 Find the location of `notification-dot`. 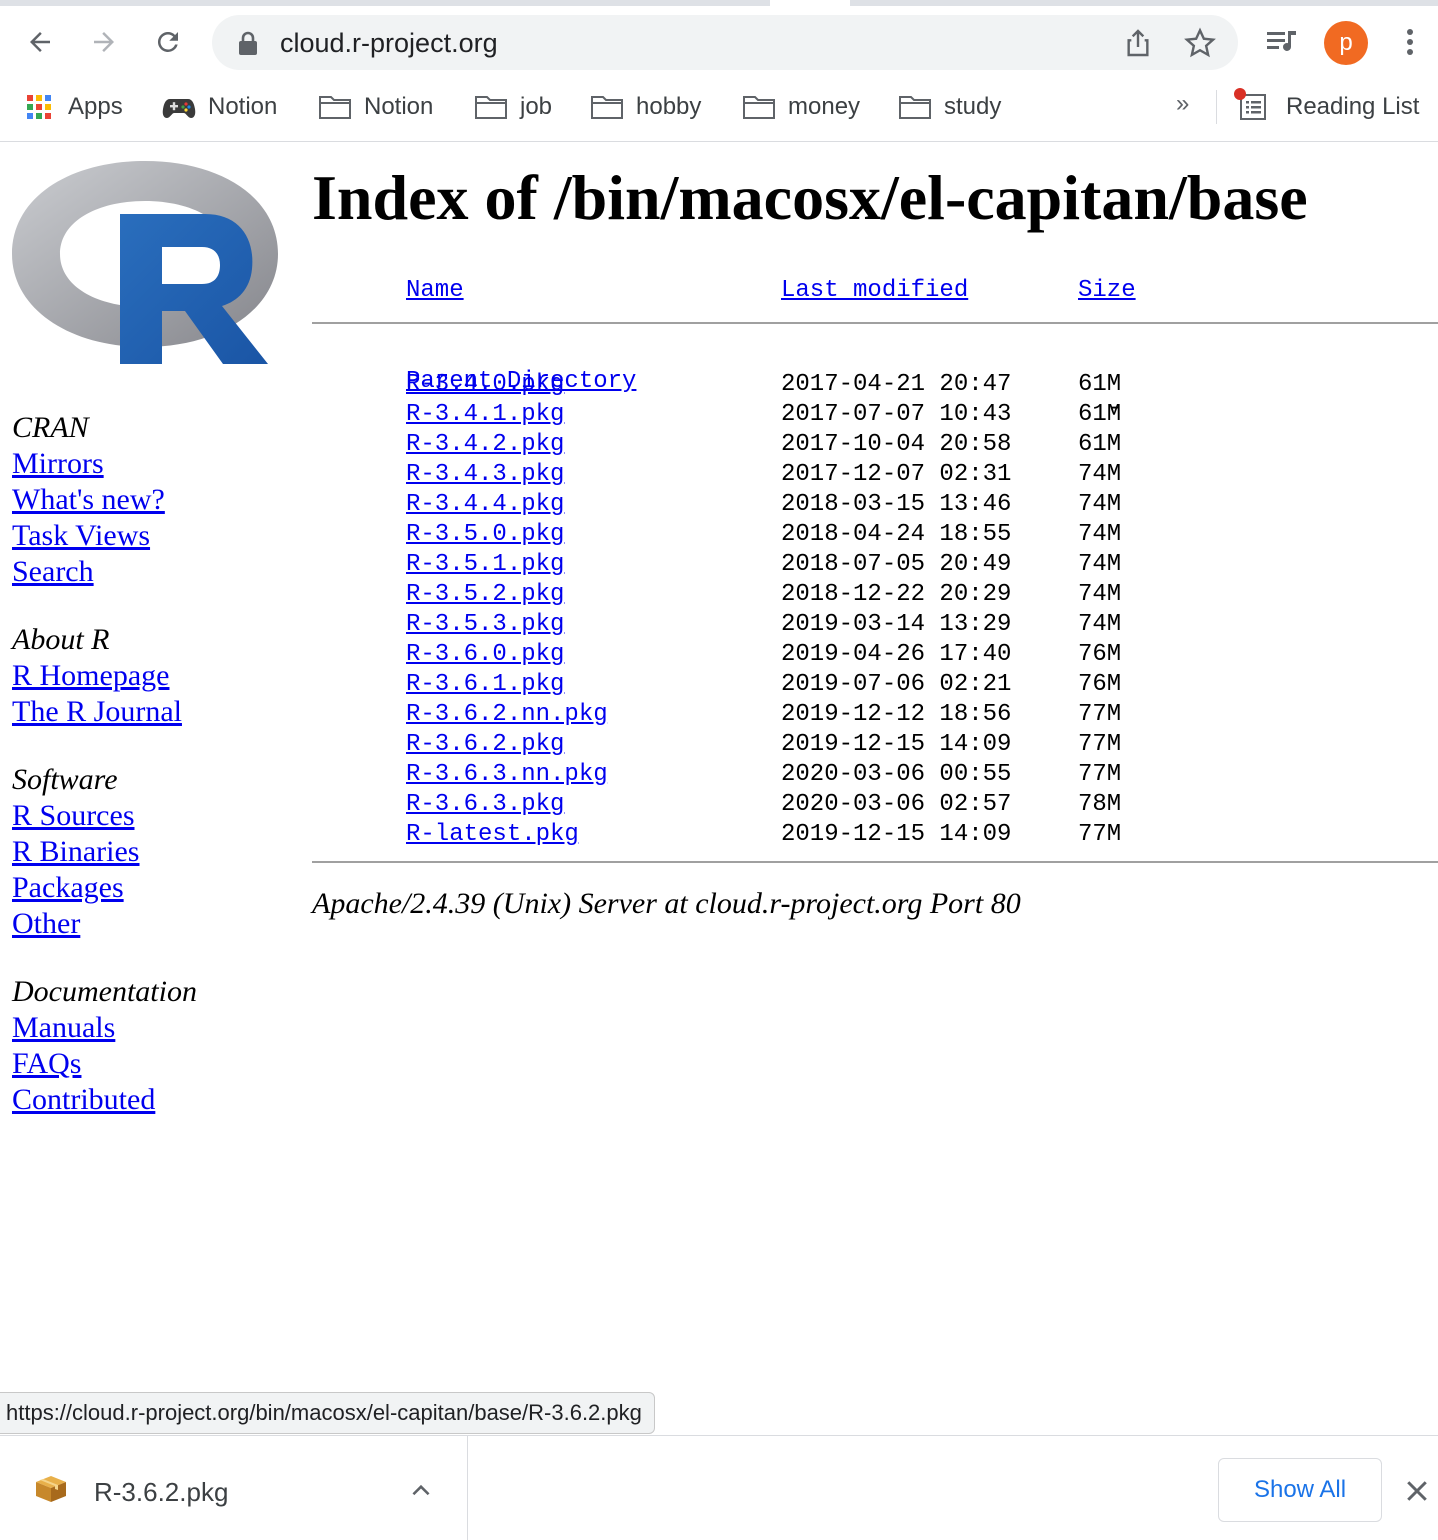

notification-dot is located at coordinates (1240, 94).